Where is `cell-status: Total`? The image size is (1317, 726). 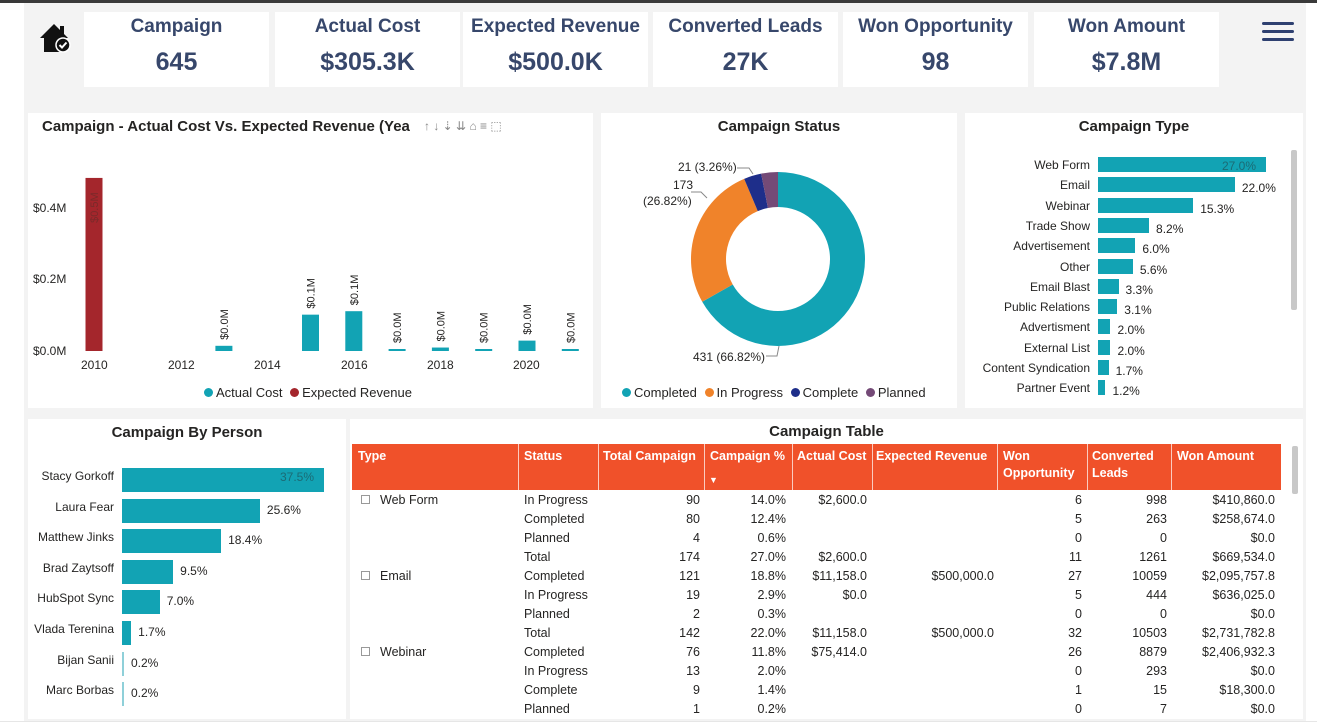 cell-status: Total is located at coordinates (537, 557).